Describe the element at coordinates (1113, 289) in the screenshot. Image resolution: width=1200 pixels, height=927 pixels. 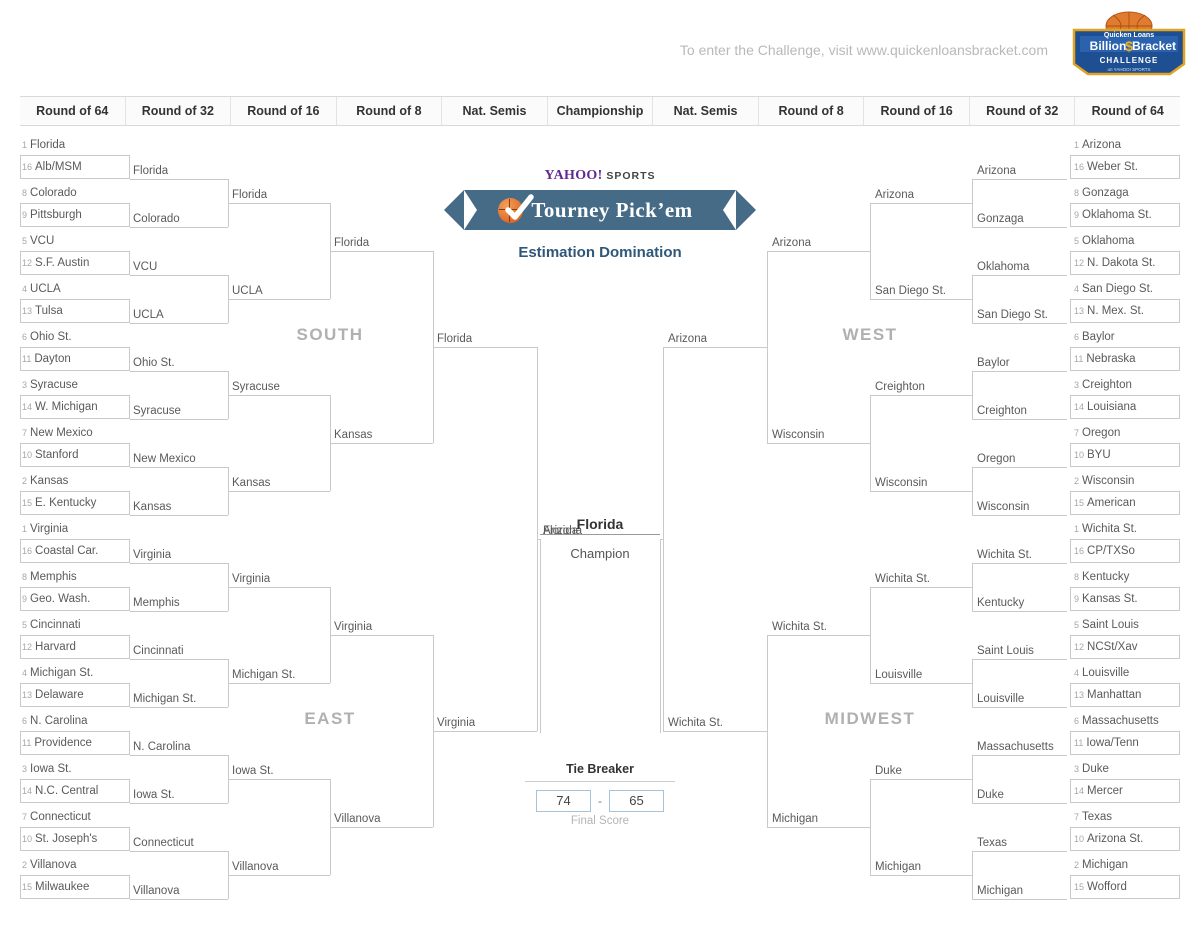
I see `team-slot-r64-right-3-top: 4 San Diego St.` at that location.